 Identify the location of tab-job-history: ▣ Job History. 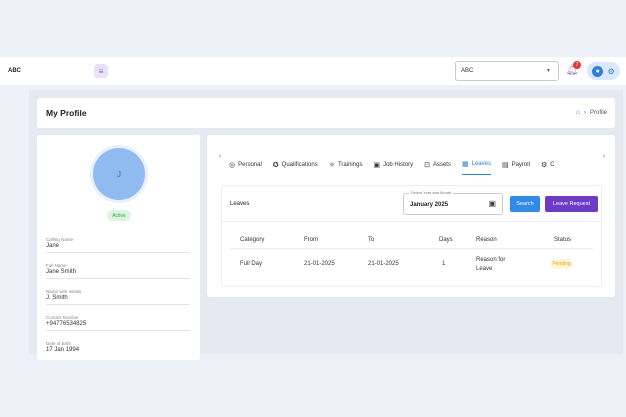
(393, 161).